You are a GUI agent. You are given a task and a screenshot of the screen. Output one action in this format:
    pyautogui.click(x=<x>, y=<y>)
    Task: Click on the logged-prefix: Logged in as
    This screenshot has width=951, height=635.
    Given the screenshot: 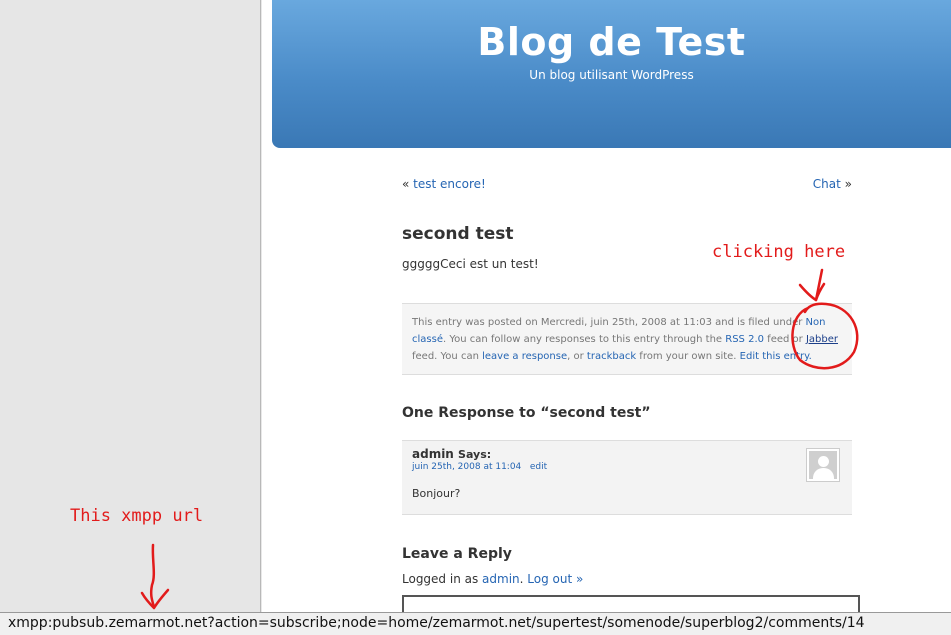 What is the action you would take?
    pyautogui.click(x=442, y=579)
    